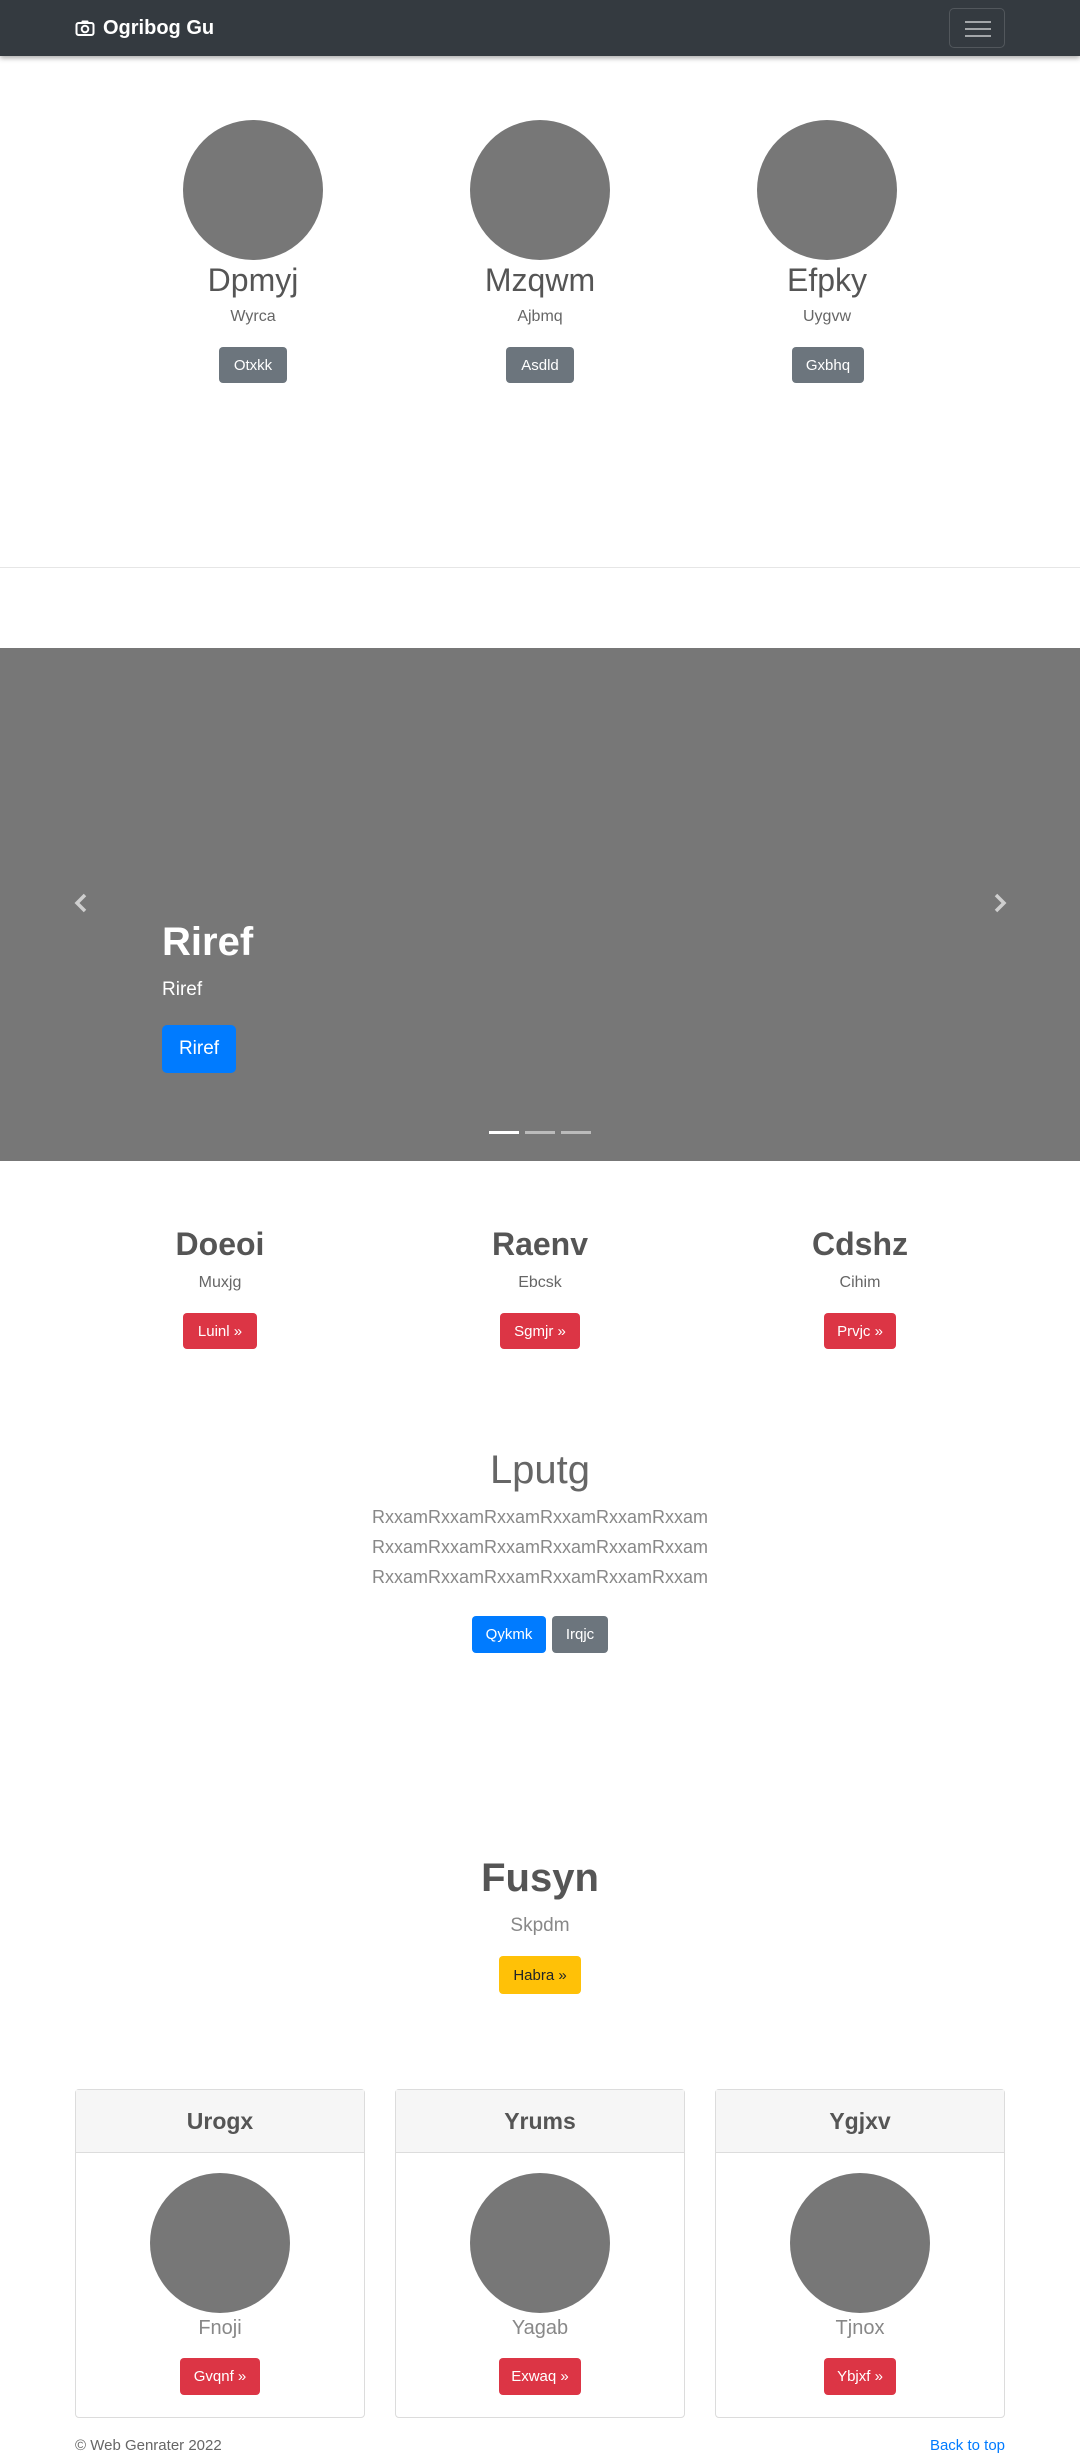 The image size is (1080, 2458). I want to click on brand-text: Ogribog Gu, so click(159, 27).